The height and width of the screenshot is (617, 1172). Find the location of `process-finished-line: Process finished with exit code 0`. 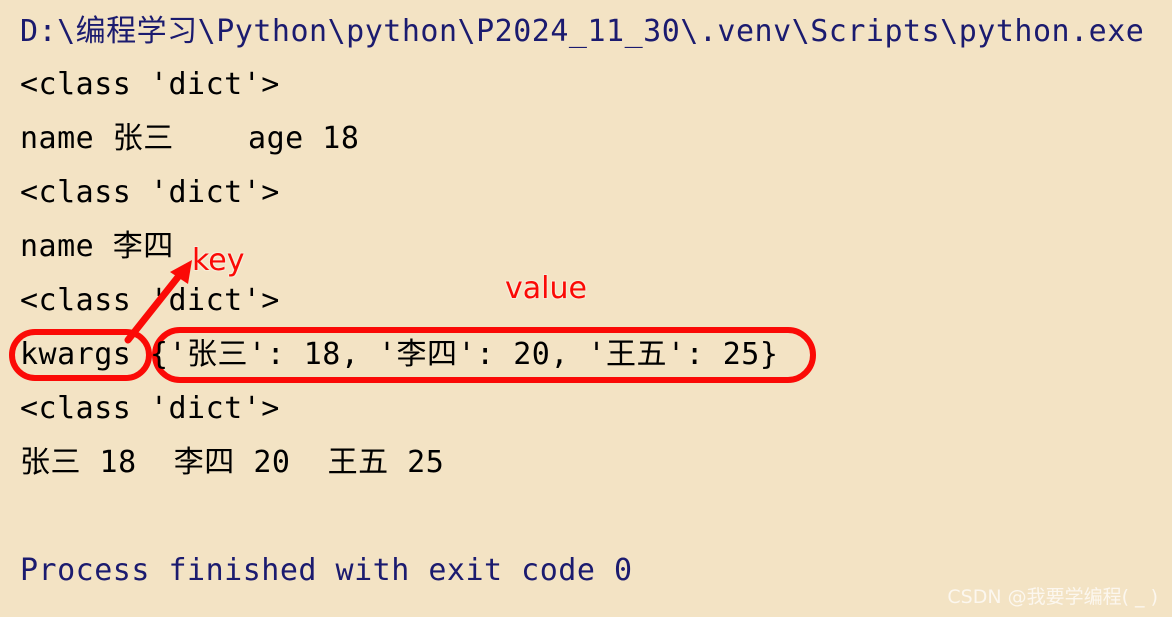

process-finished-line: Process finished with exit code 0 is located at coordinates (326, 570).